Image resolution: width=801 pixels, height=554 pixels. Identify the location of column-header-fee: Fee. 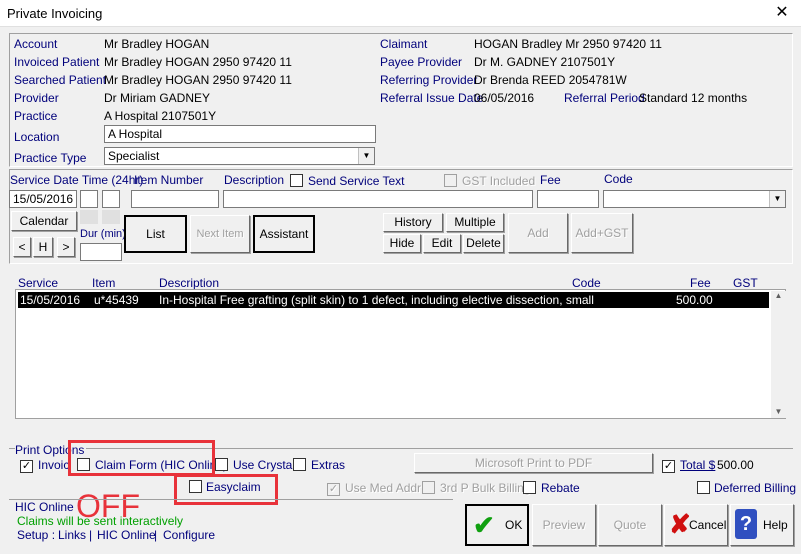
(700, 283).